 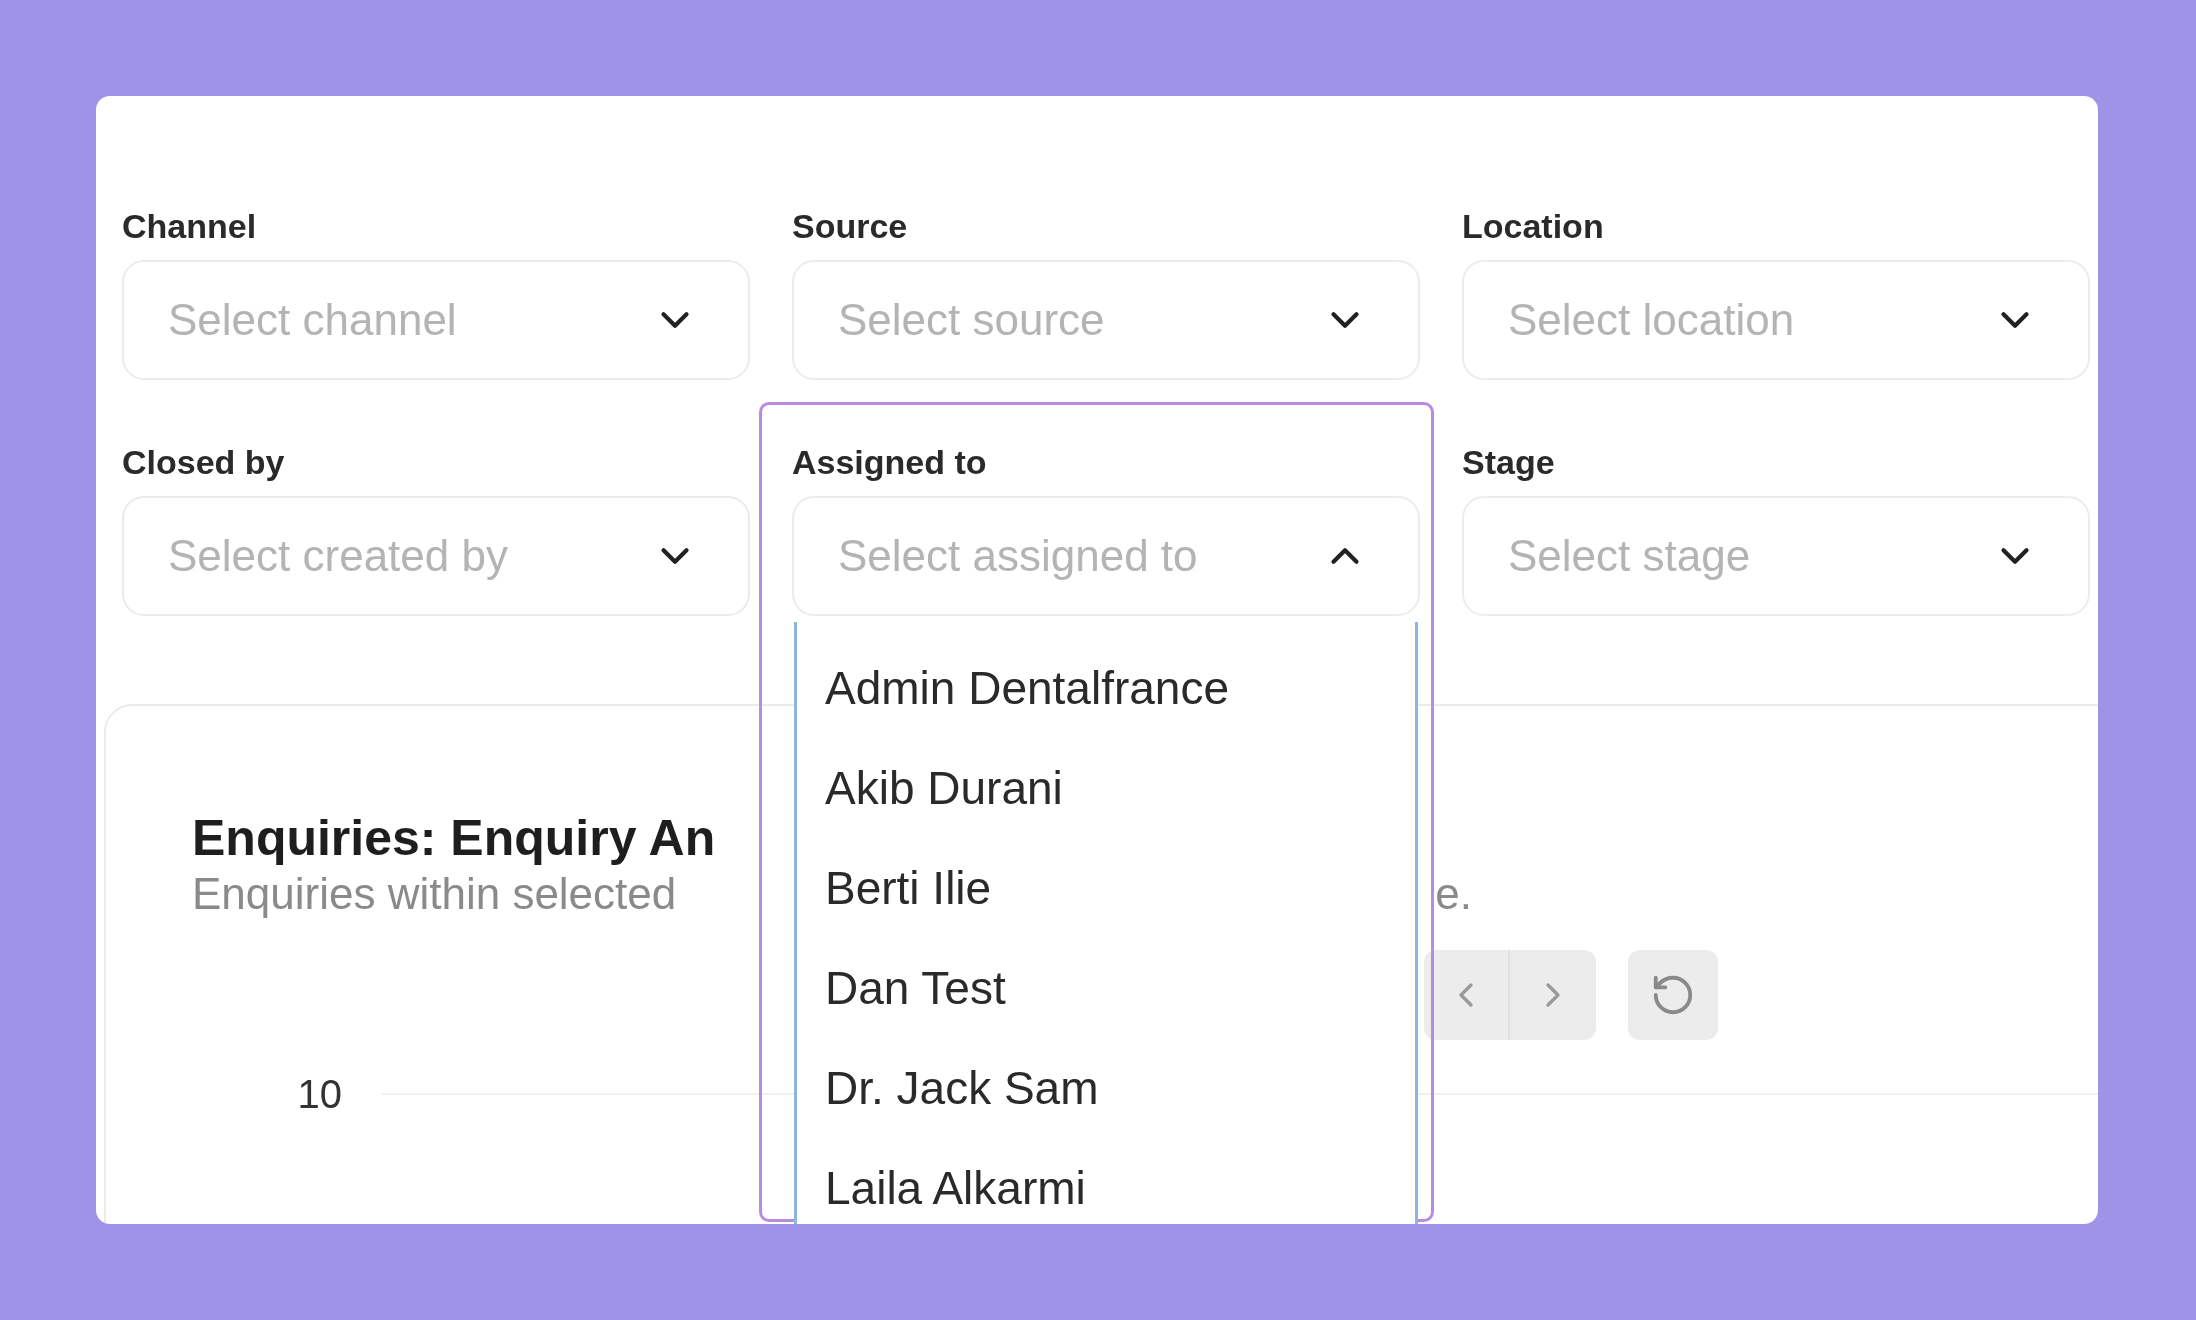 What do you see at coordinates (1106, 988) in the screenshot?
I see `dropdown-option: Dan Test` at bounding box center [1106, 988].